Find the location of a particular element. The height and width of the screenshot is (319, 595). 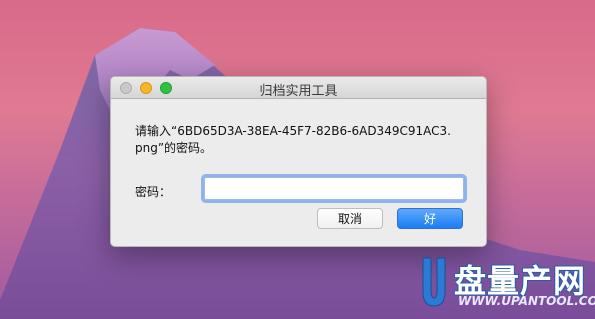

u-logo-icon is located at coordinates (434, 282).